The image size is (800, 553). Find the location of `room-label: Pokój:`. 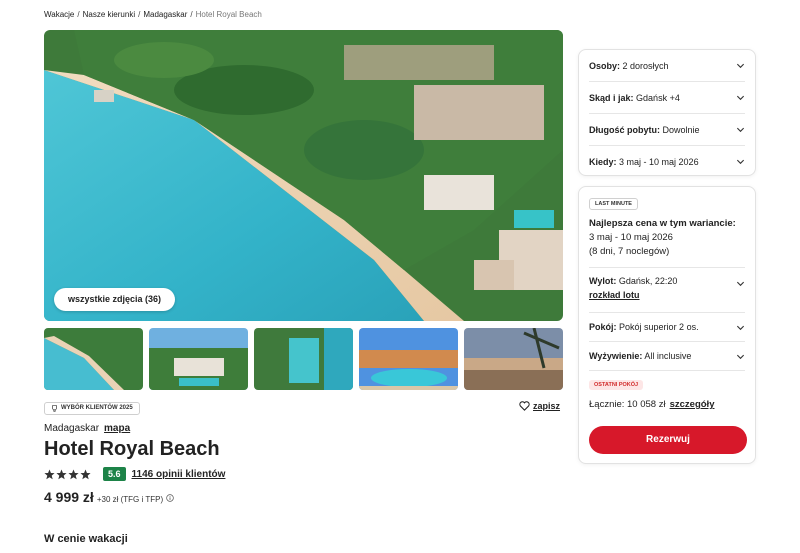

room-label: Pokój: is located at coordinates (603, 327).